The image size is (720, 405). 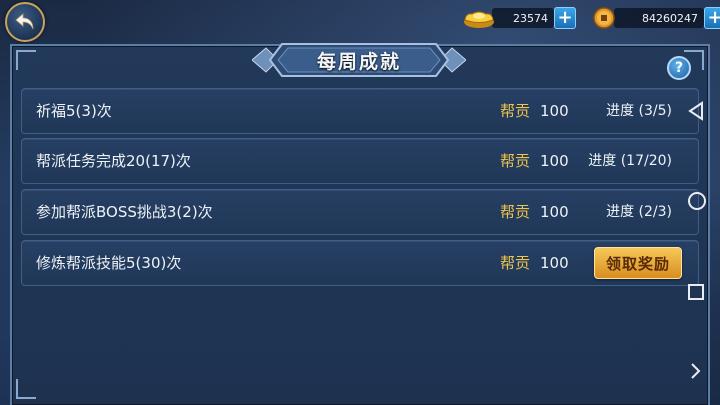 I want to click on progress-text: 进度 (3/5), so click(x=639, y=111).